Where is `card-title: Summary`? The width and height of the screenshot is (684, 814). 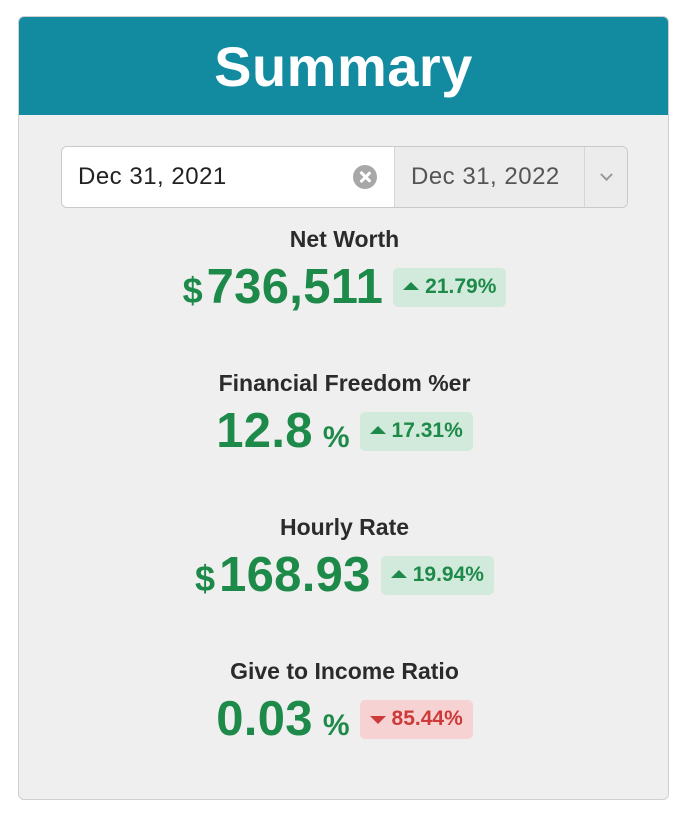
card-title: Summary is located at coordinates (343, 66).